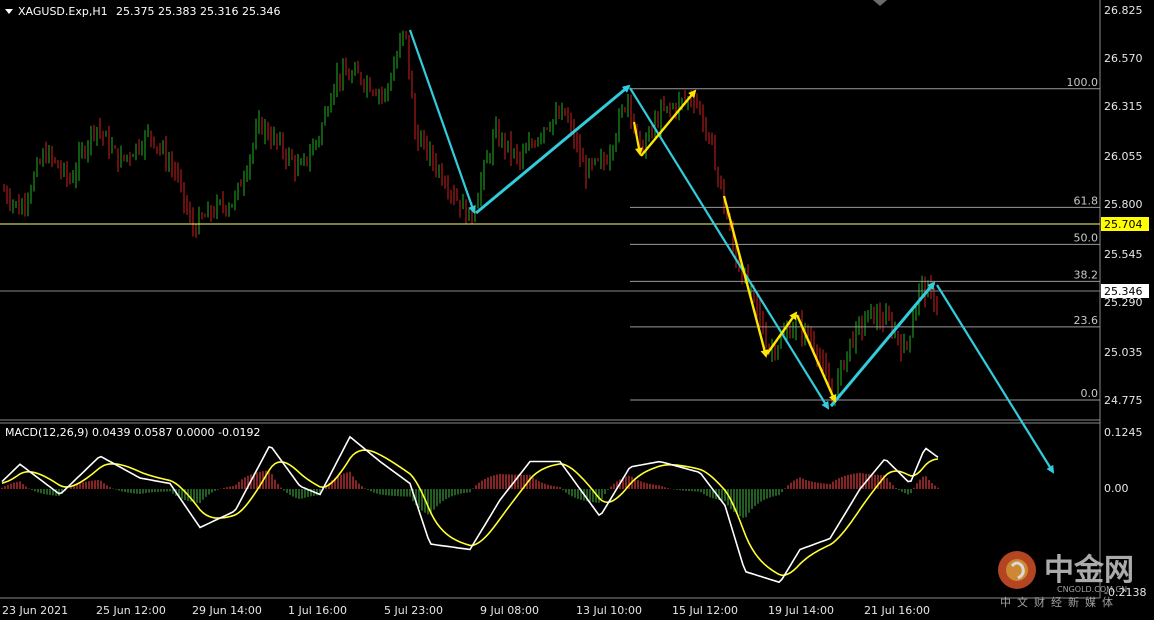 This screenshot has height=620, width=1154. I want to click on fib-level-label: 50.0, so click(1086, 237).